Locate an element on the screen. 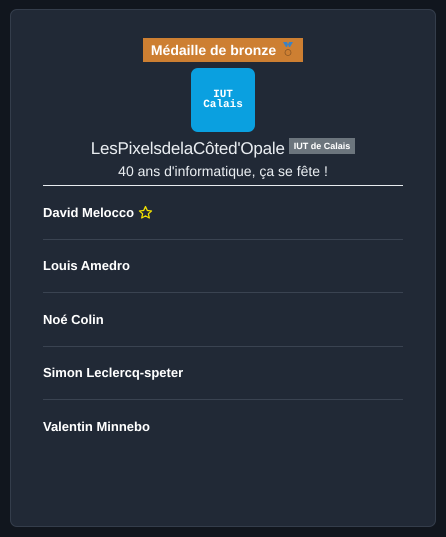 This screenshot has width=446, height=537. member-name: Valentin Minnebo is located at coordinates (96, 426).